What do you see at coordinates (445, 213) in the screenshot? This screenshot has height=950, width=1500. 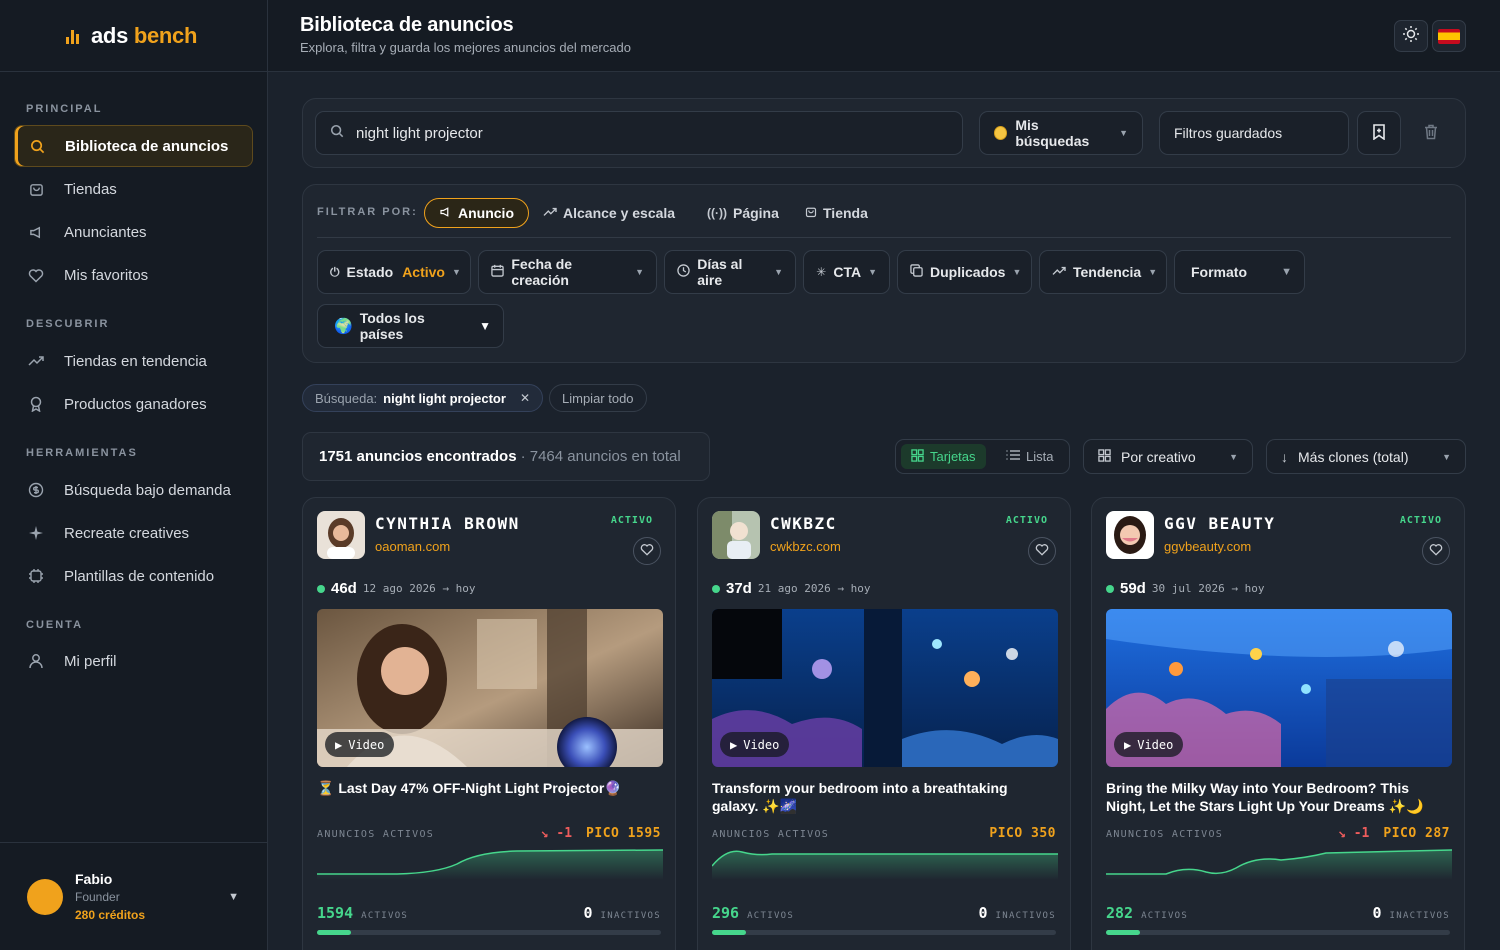 I see `megaphone-icon` at bounding box center [445, 213].